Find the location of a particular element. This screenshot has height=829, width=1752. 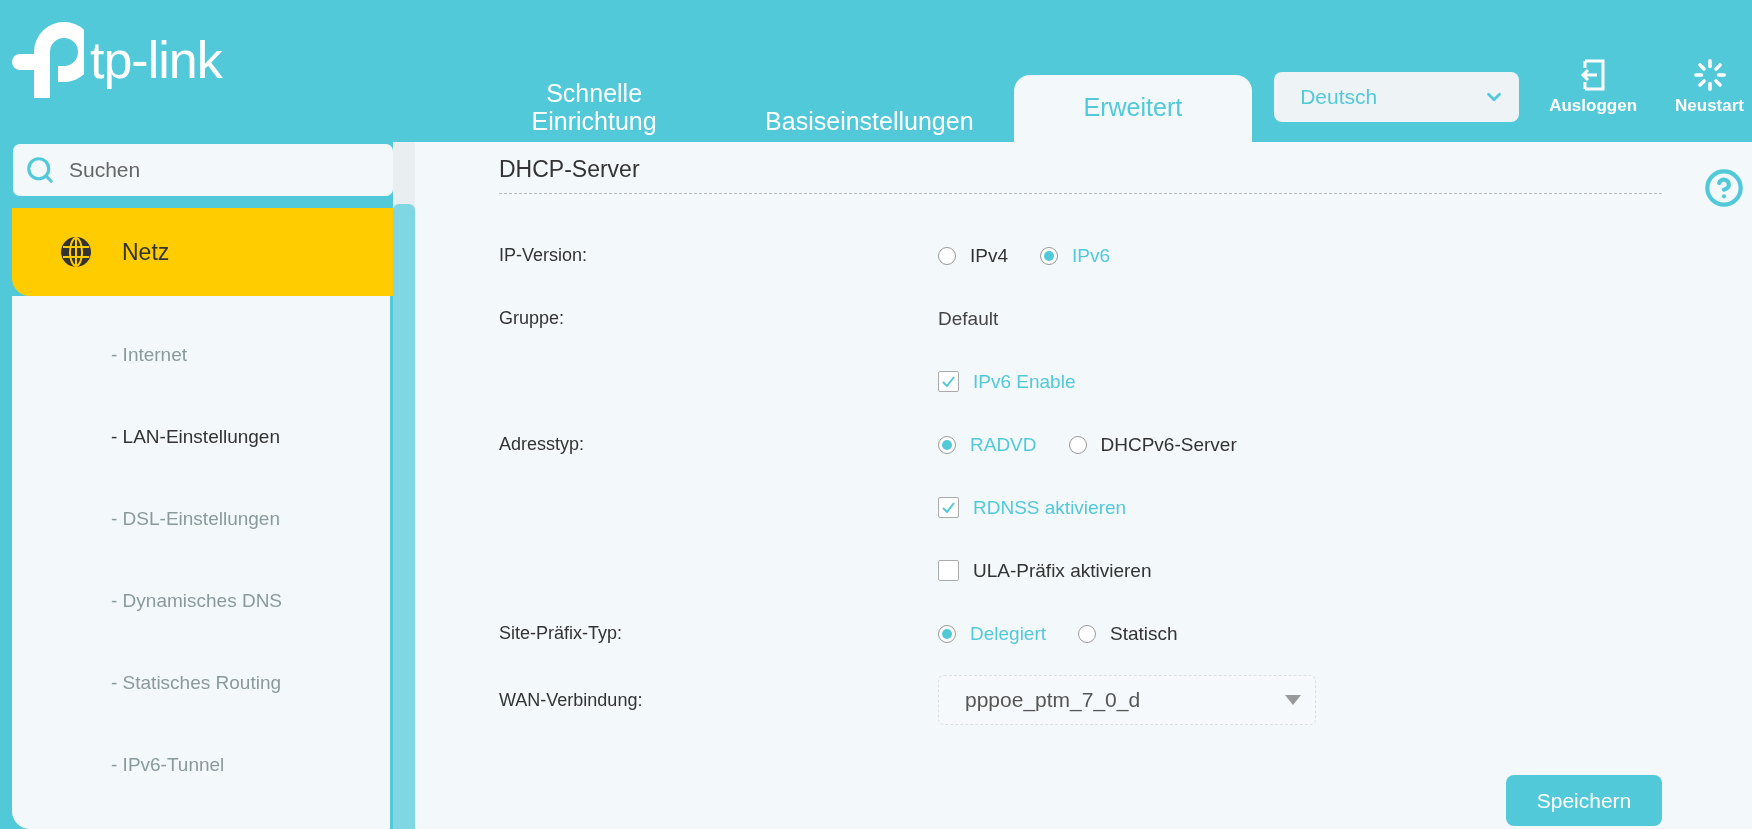

radio-option: IPv6 is located at coordinates (1075, 255).